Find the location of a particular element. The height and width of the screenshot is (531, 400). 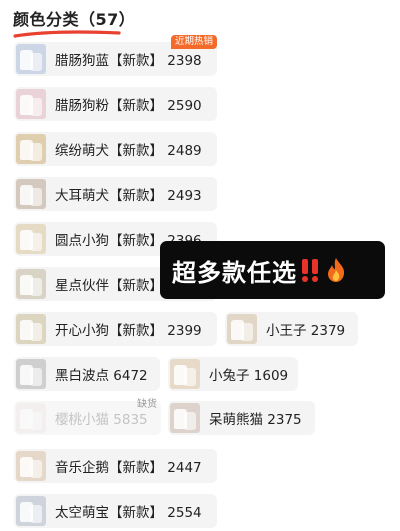

option-cherry-kitten: 樱桃小猫 5835 缺货 is located at coordinates (87, 417).